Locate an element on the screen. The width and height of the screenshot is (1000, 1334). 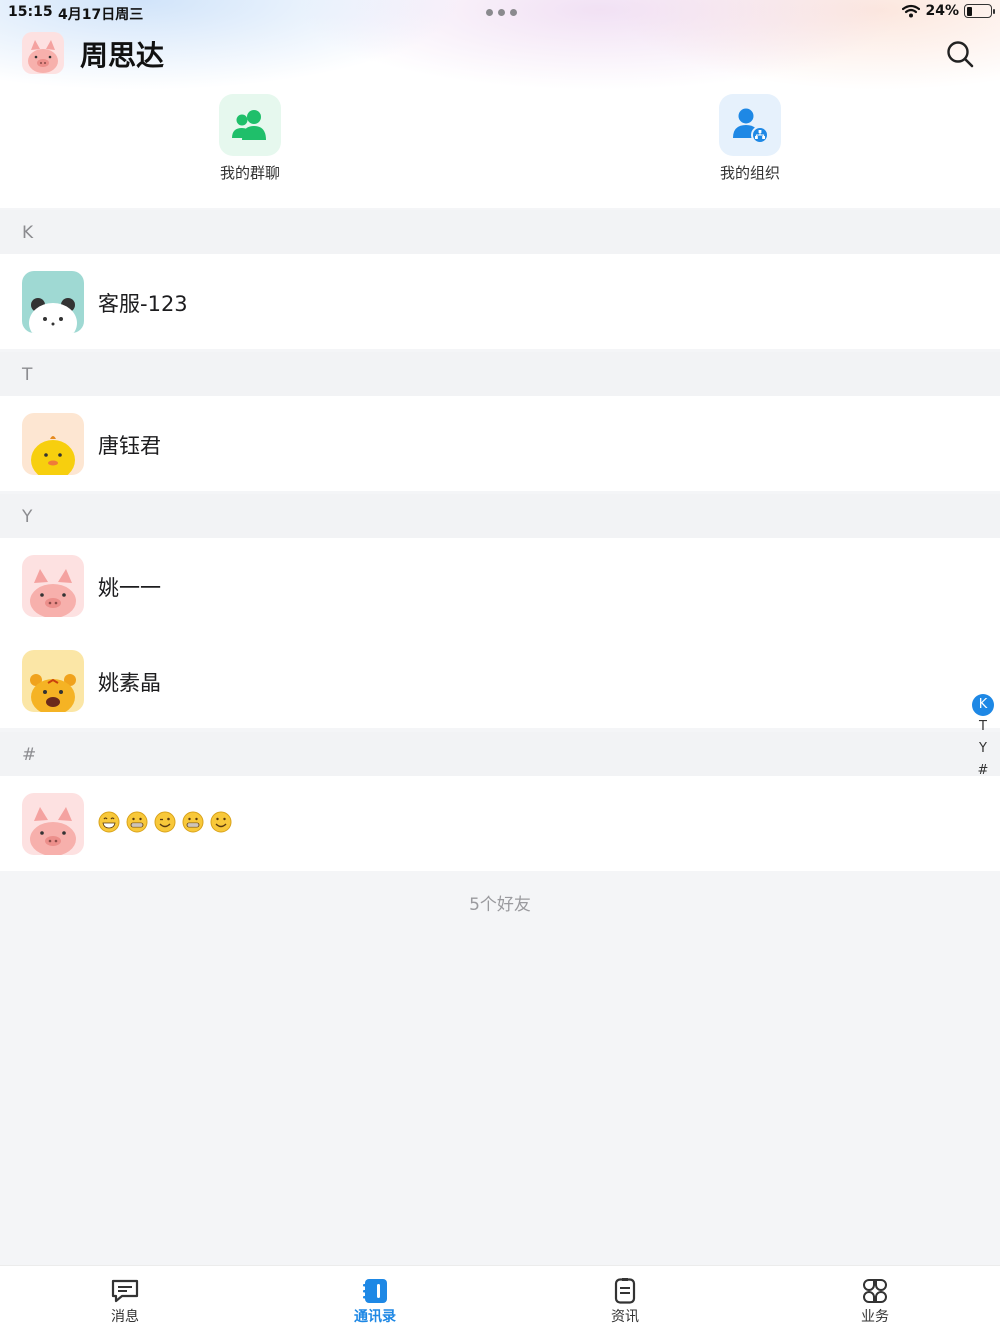
tab-label: 消息 is located at coordinates (125, 1317).